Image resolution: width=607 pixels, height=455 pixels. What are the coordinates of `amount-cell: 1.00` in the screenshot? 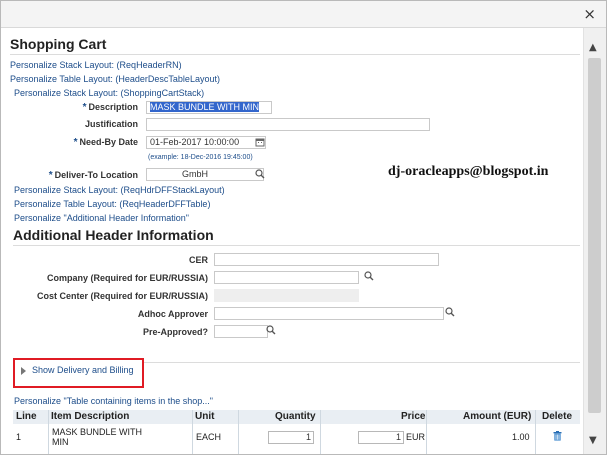 It's located at (521, 437).